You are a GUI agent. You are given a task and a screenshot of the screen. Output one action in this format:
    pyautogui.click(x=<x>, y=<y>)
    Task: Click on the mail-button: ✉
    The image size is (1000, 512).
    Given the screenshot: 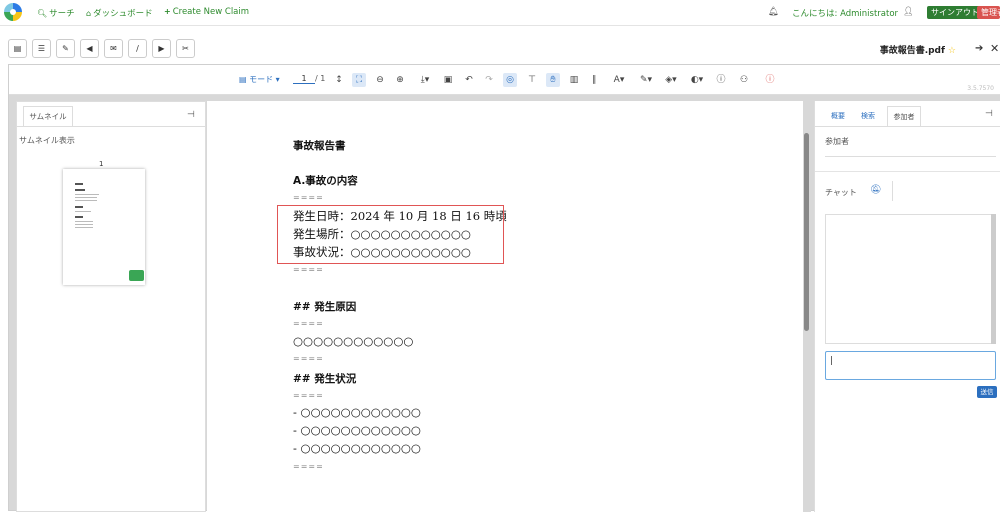 What is the action you would take?
    pyautogui.click(x=113, y=48)
    